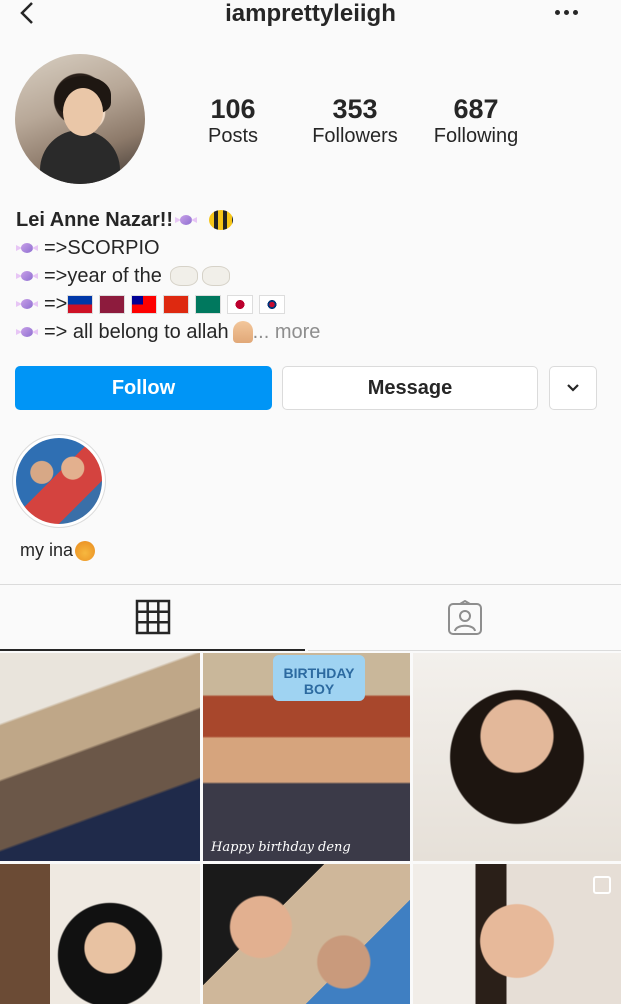  What do you see at coordinates (103, 276) in the screenshot?
I see `bio-text: =>year of the` at bounding box center [103, 276].